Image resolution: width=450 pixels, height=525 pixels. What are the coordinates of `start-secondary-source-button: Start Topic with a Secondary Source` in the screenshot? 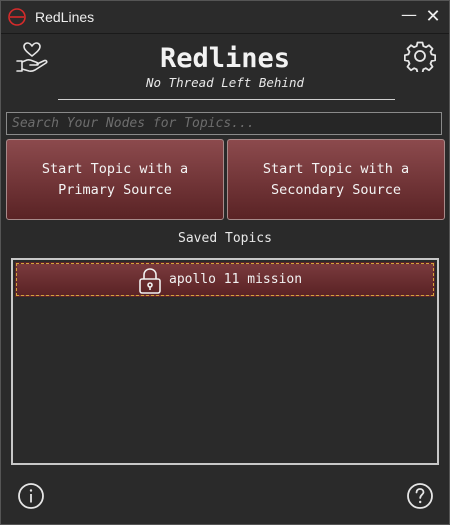 It's located at (336, 179).